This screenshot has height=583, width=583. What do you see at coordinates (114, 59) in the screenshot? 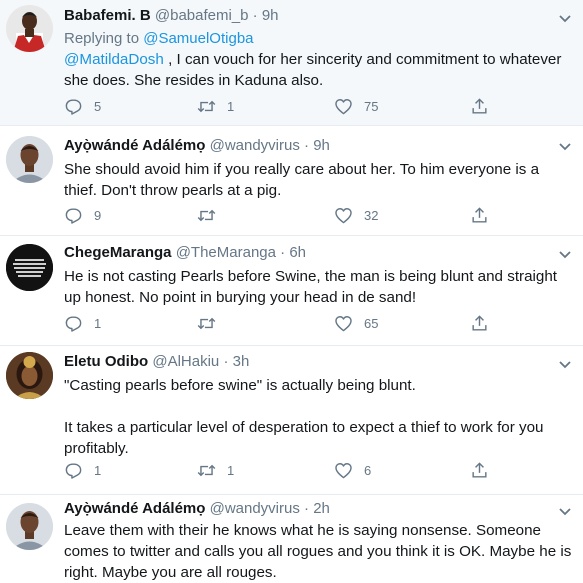
I see `mention-link: @MatildaDosh` at bounding box center [114, 59].